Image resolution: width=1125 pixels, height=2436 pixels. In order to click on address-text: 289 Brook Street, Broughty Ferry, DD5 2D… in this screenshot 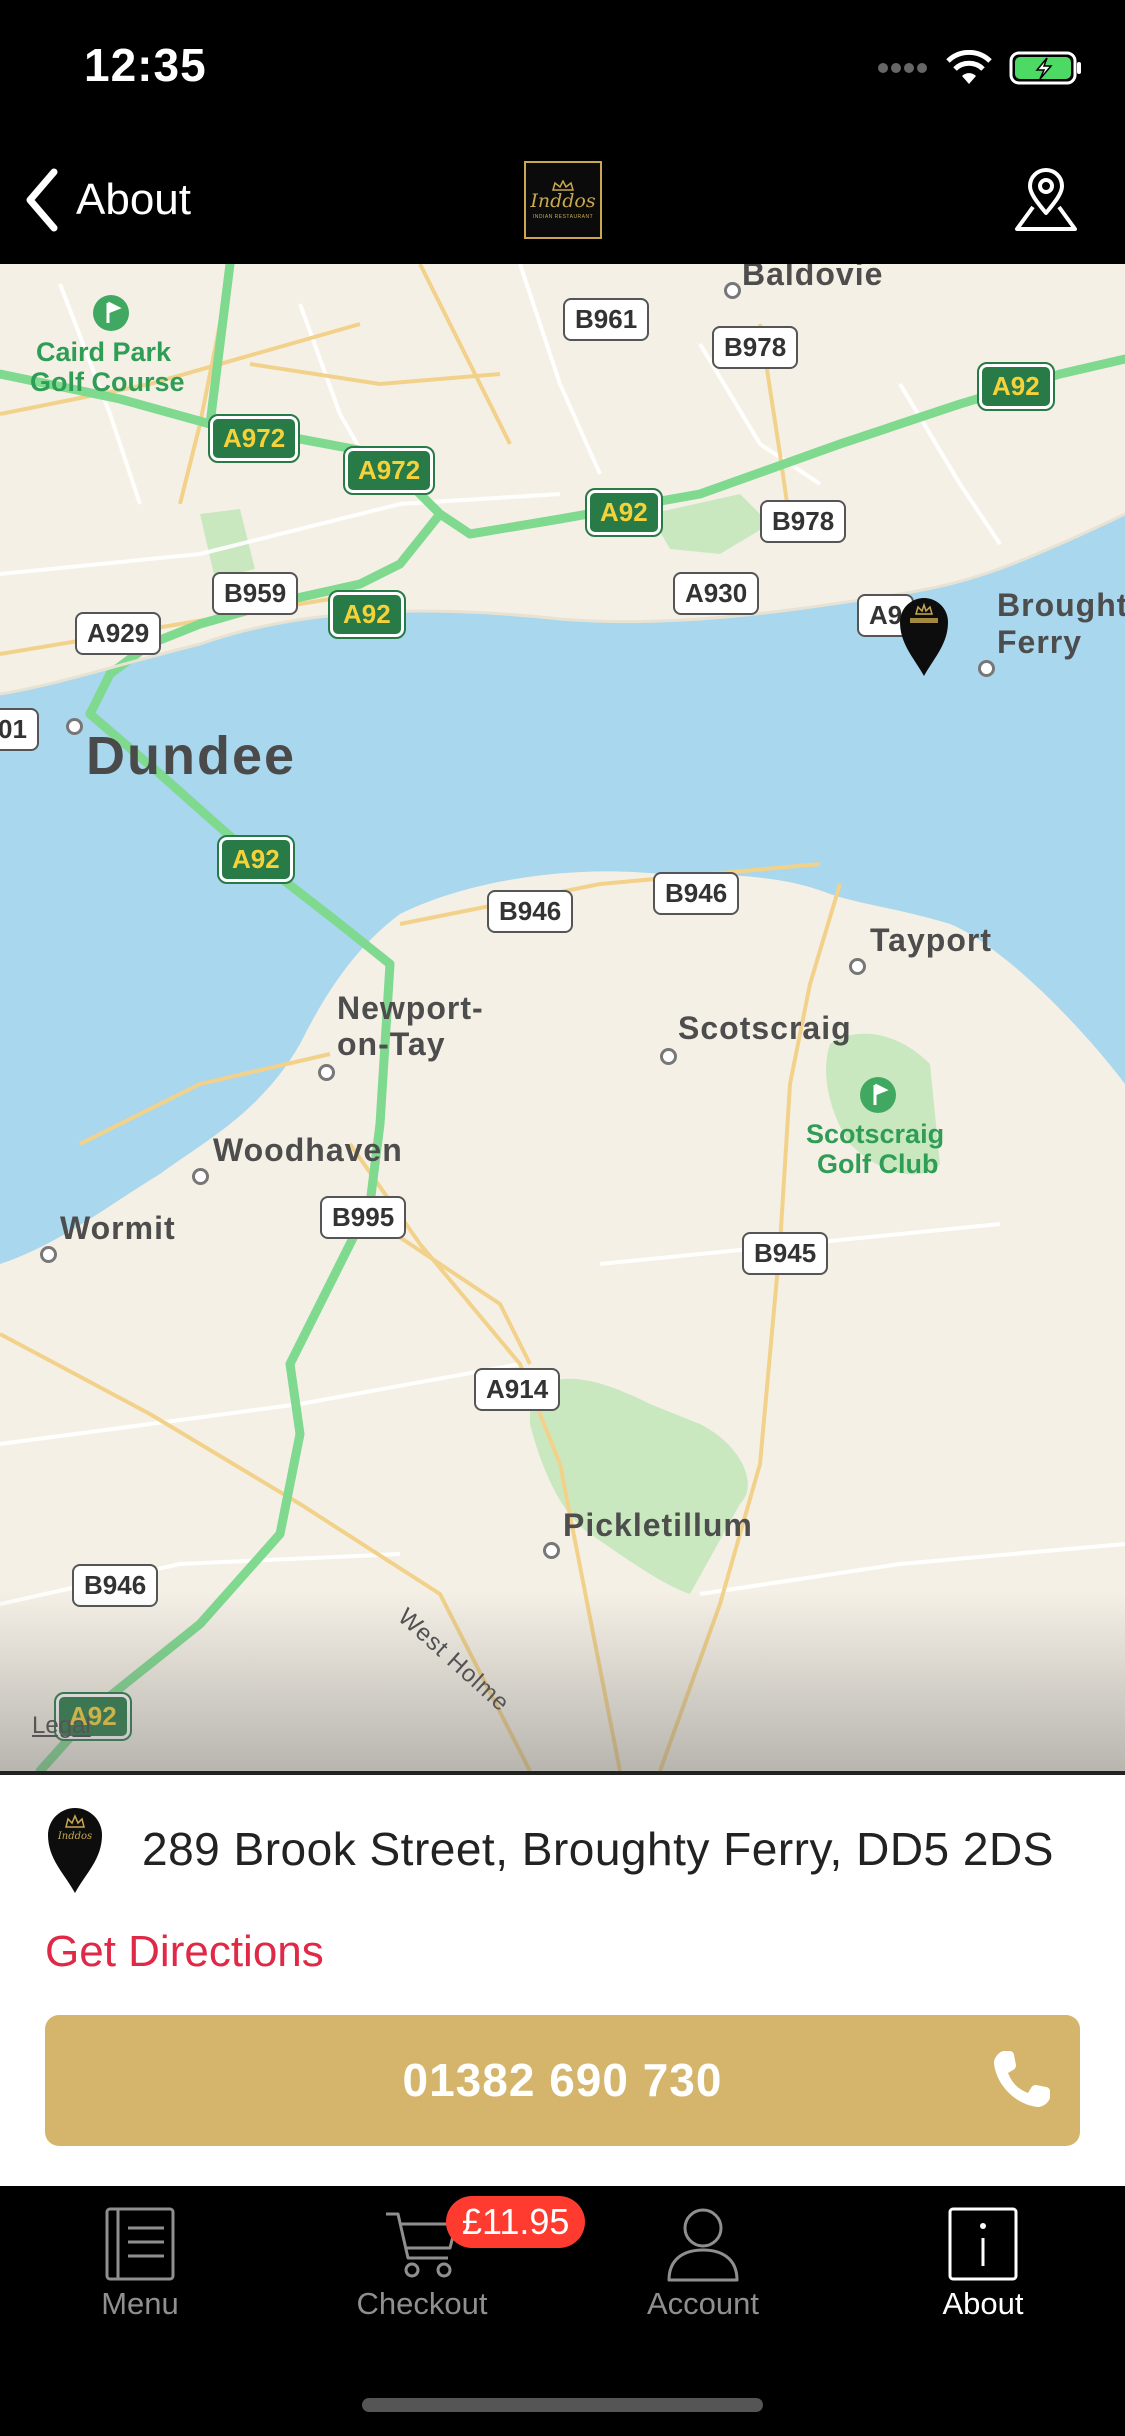, I will do `click(598, 1849)`.